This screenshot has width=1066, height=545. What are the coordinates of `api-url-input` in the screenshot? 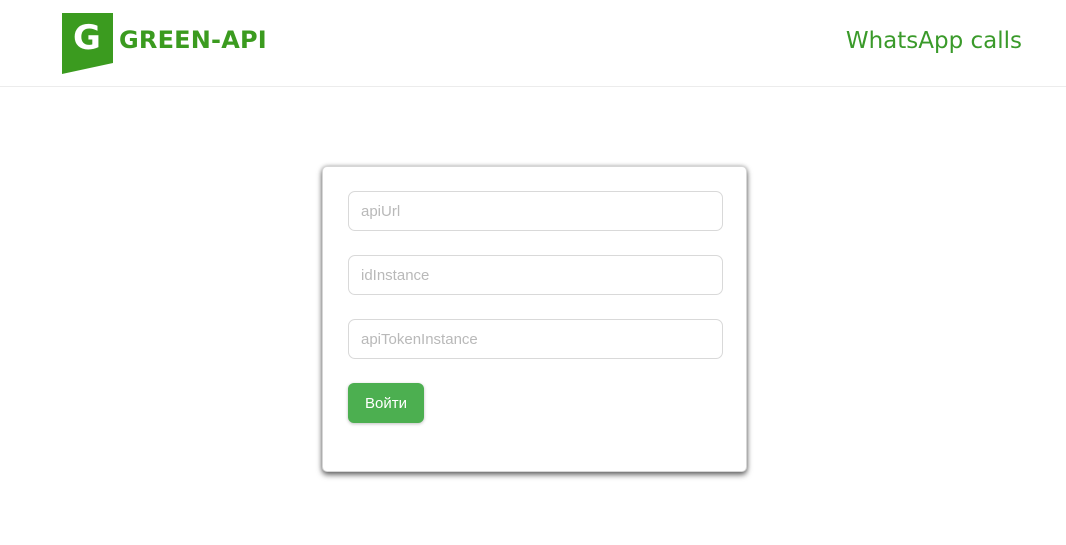 It's located at (535, 211).